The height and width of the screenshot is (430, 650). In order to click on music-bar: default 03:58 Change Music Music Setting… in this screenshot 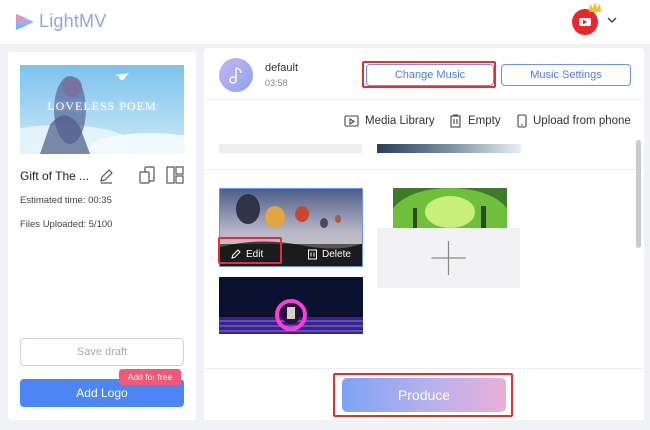, I will do `click(424, 74)`.